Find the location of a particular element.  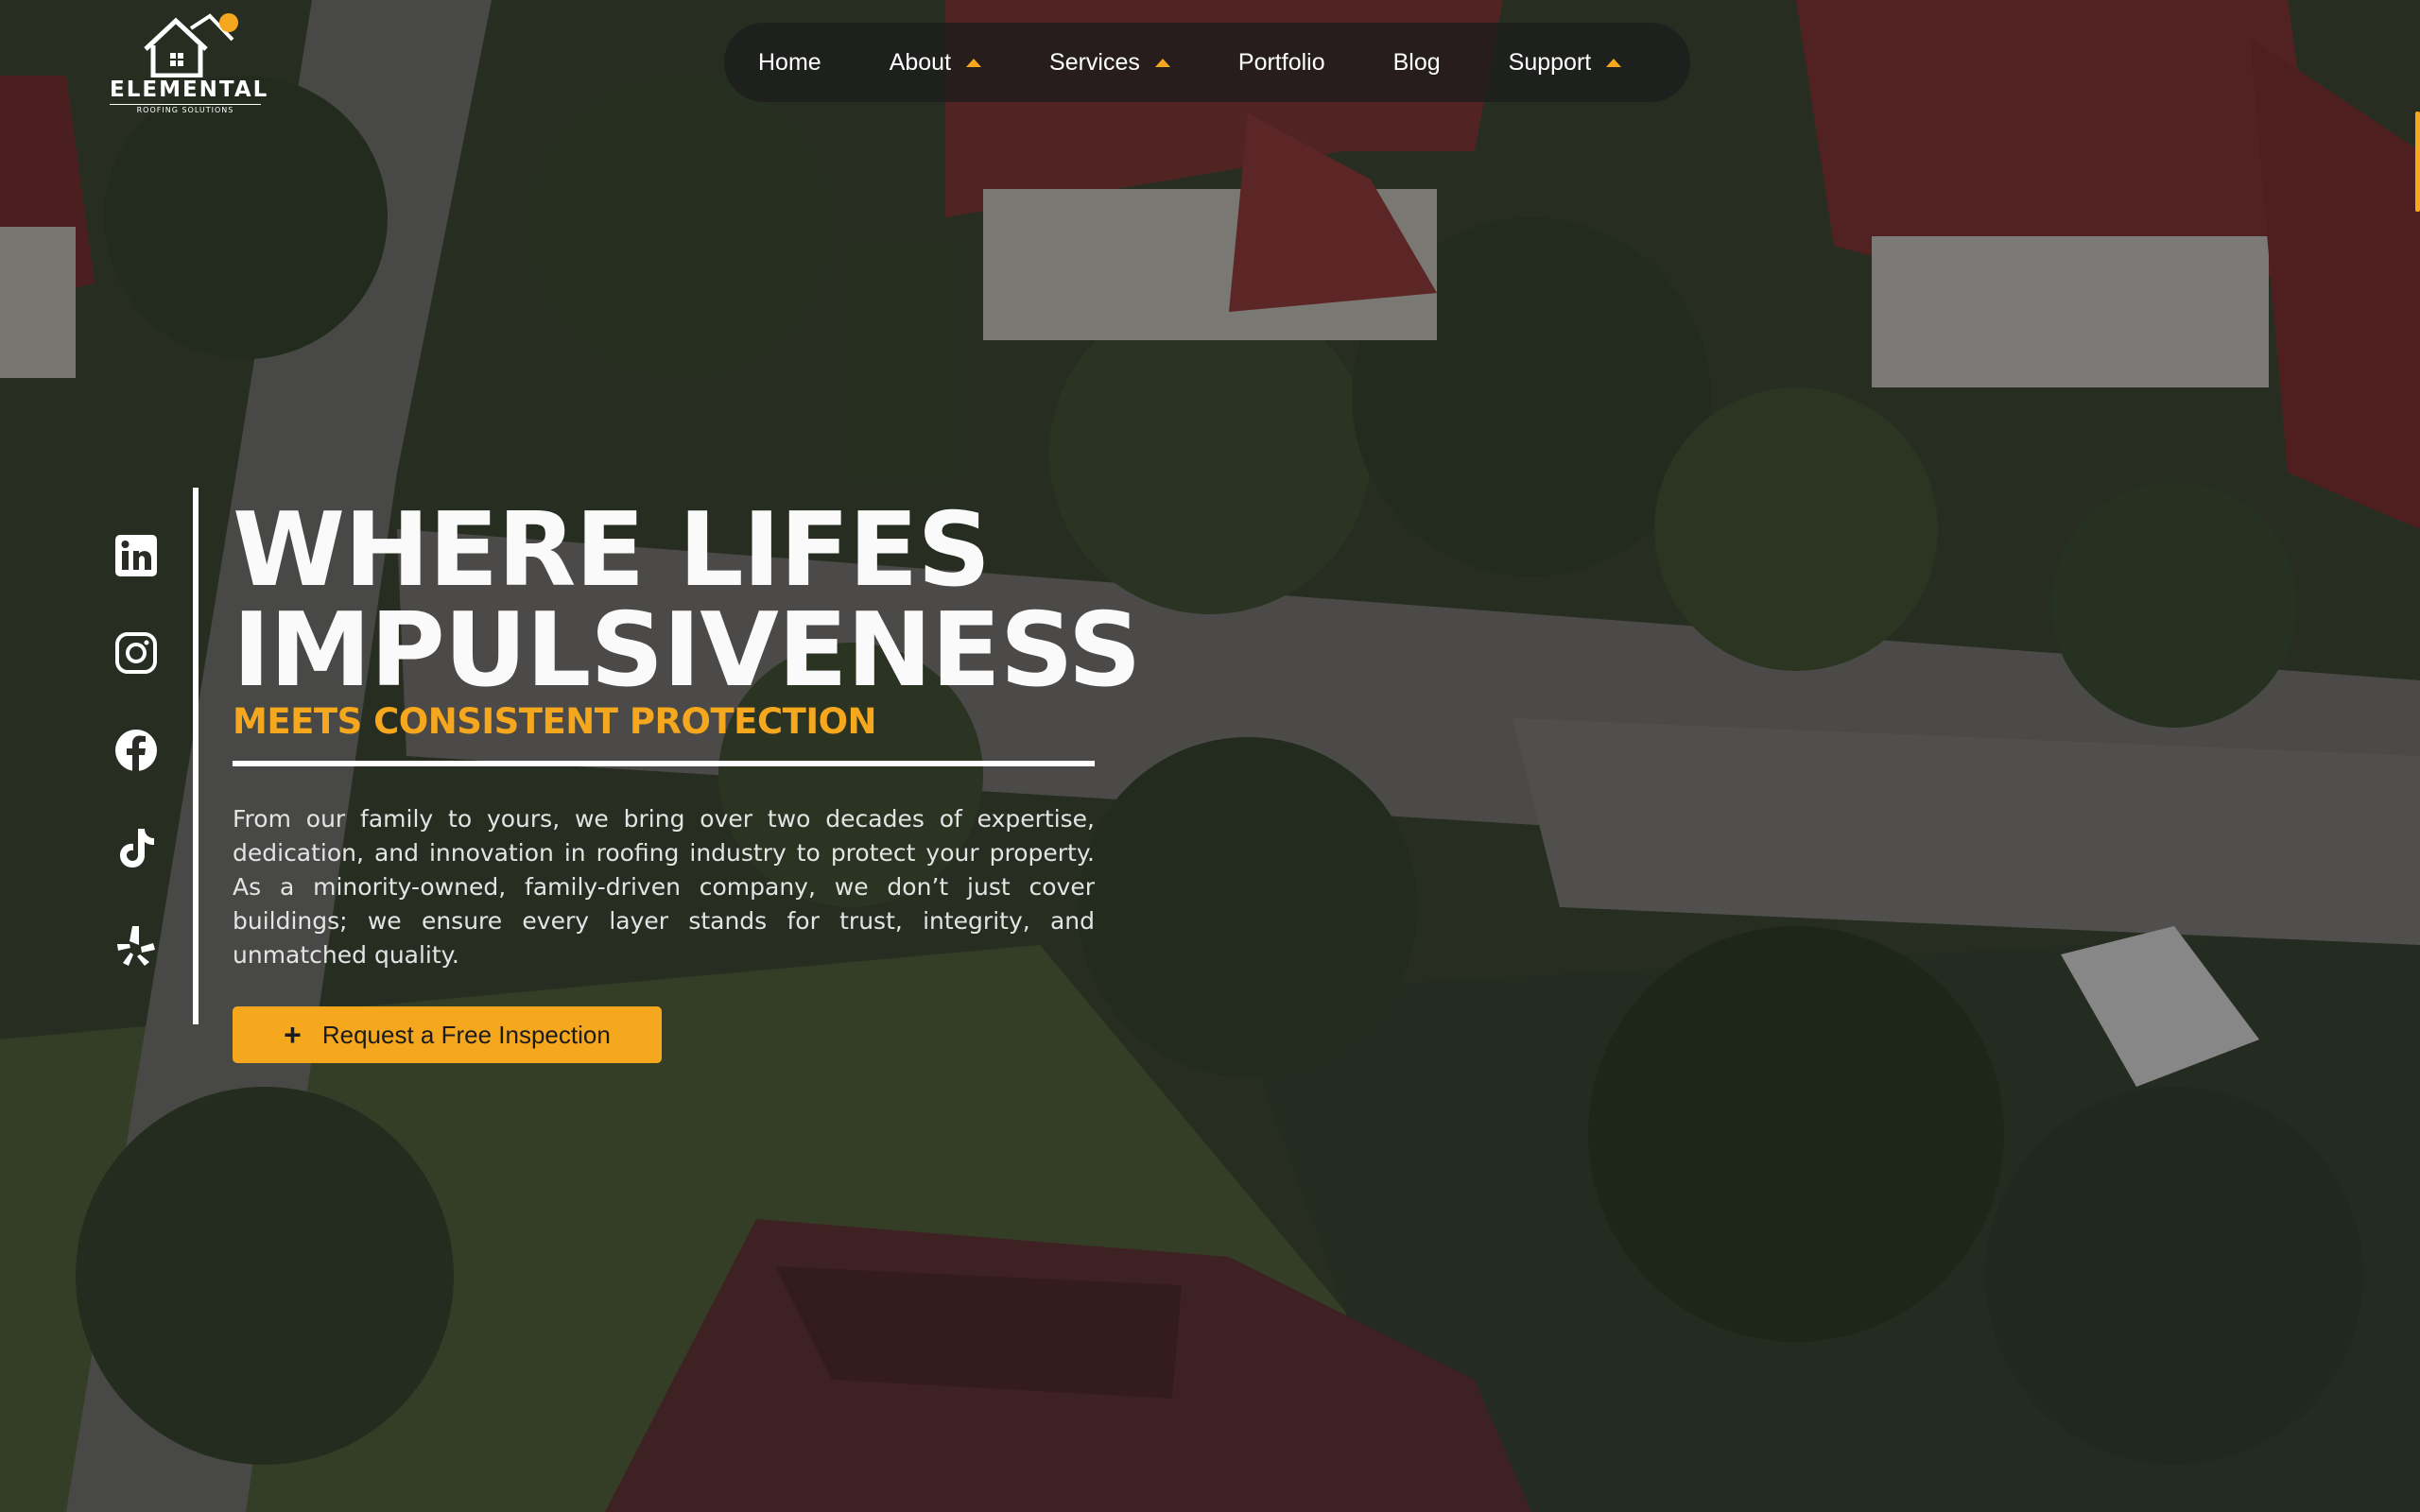

hero-title: WHERE LIFES IMPULSIVENESS is located at coordinates (687, 601).